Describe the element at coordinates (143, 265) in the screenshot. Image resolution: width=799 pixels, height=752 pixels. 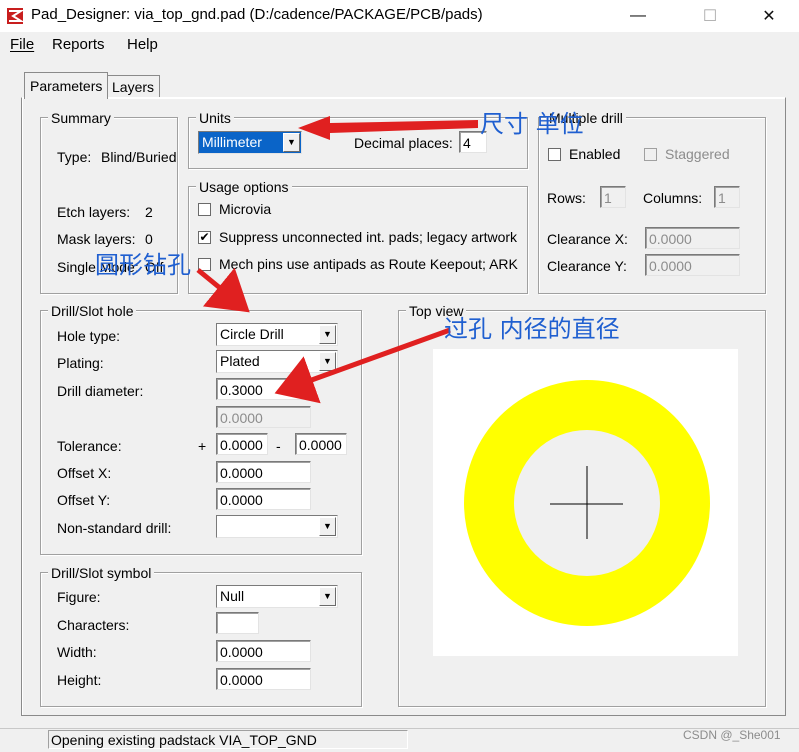
I see `drill-annotation: 圆形钻孔` at that location.